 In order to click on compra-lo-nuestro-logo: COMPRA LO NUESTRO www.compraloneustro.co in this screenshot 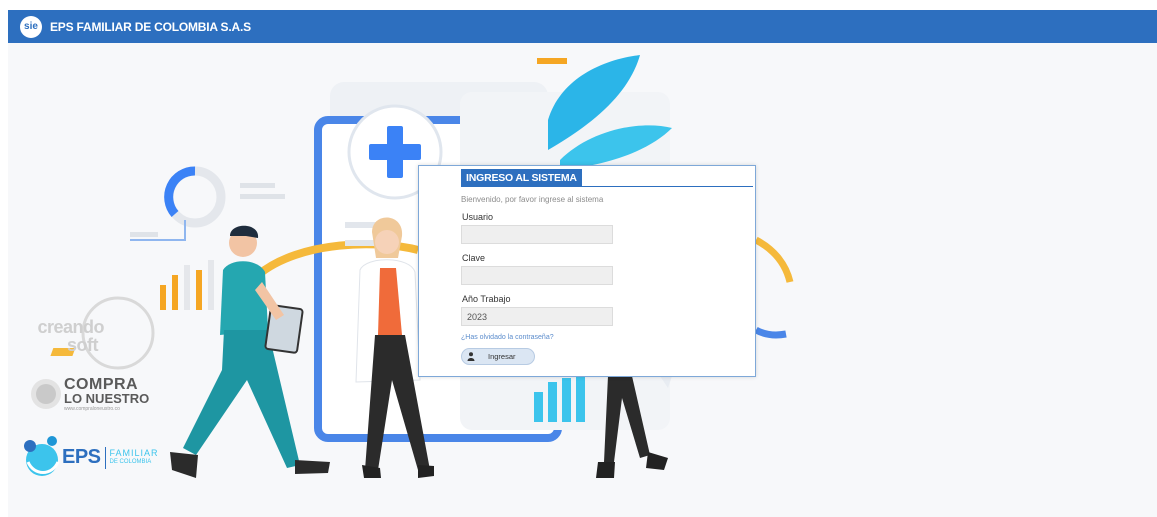, I will do `click(107, 394)`.